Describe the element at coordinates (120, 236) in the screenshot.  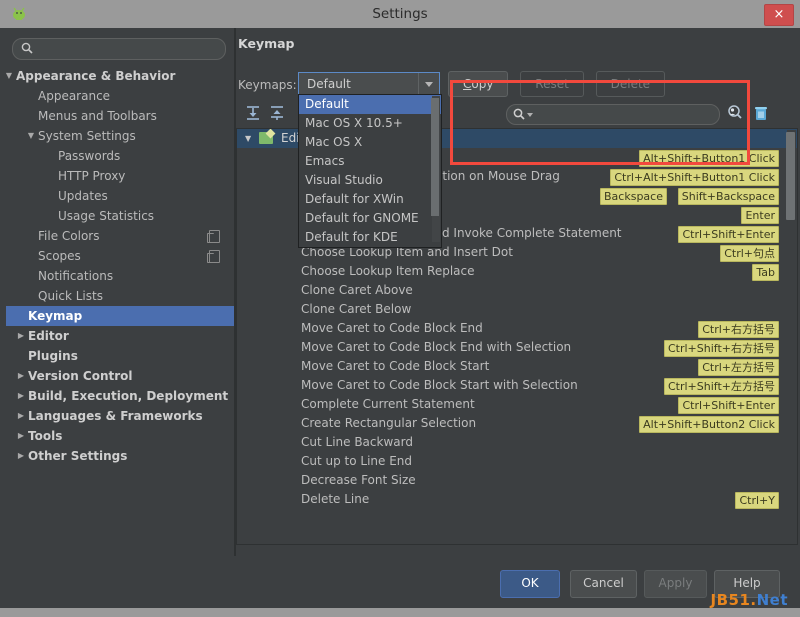
I see `sidebar-item-file-colors: File Colors` at that location.